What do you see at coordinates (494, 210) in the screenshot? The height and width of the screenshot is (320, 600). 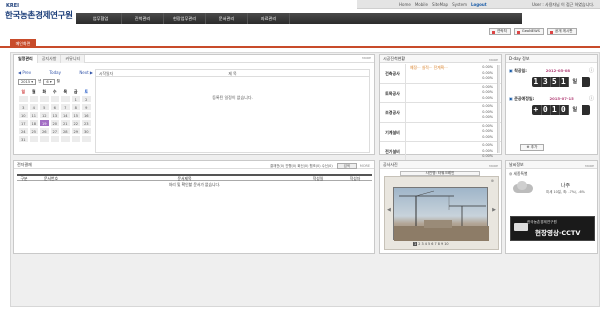 I see `photo-next-arrow-icon: ▶` at bounding box center [494, 210].